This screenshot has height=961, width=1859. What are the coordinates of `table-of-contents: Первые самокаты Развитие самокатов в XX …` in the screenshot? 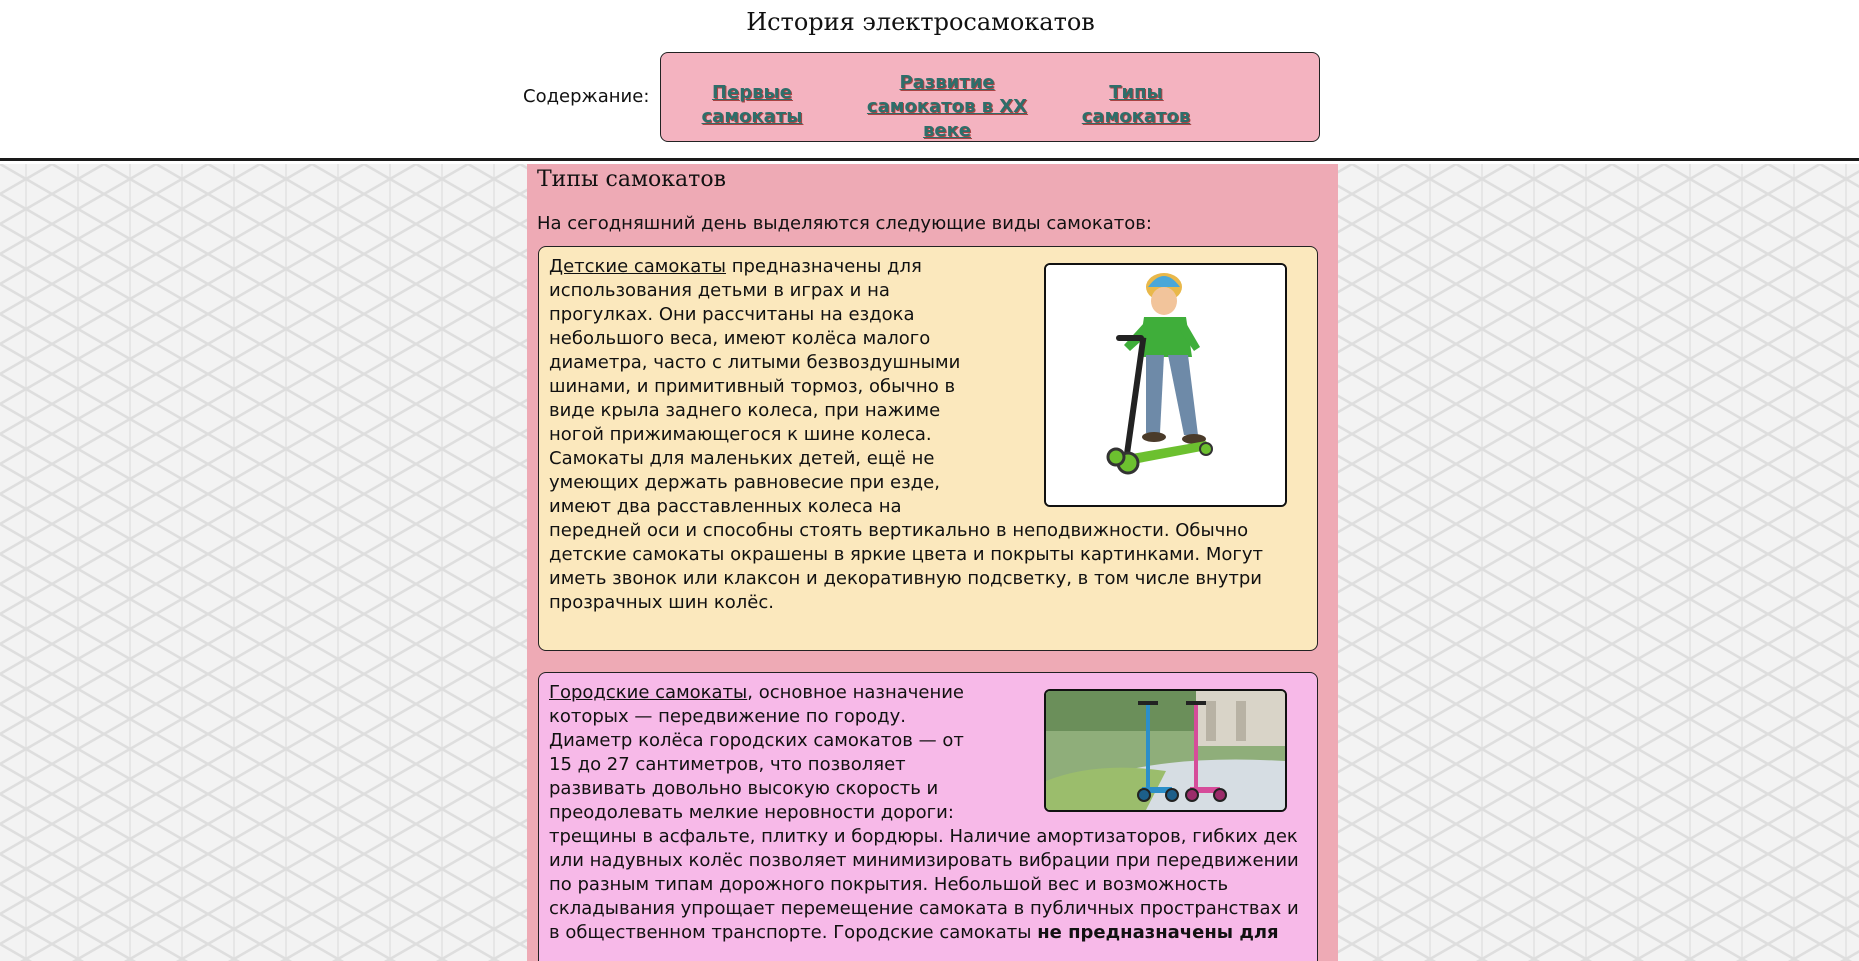 It's located at (990, 97).